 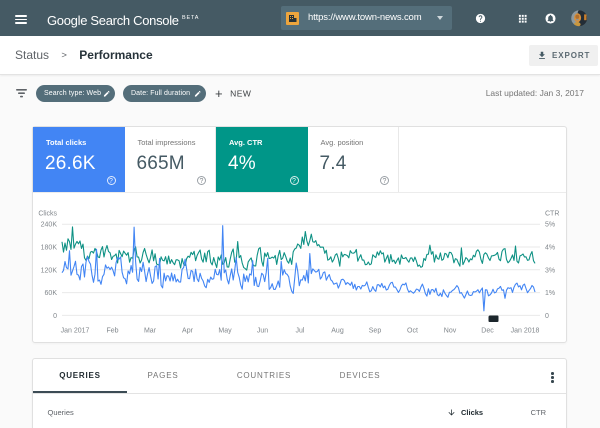 I want to click on svg-text: Jan 2018, so click(x=525, y=331).